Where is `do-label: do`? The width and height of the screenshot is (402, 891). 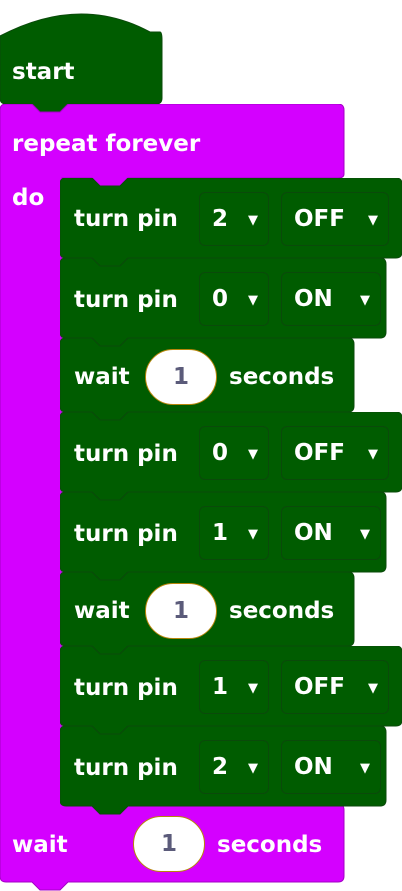 do-label: do is located at coordinates (28, 198).